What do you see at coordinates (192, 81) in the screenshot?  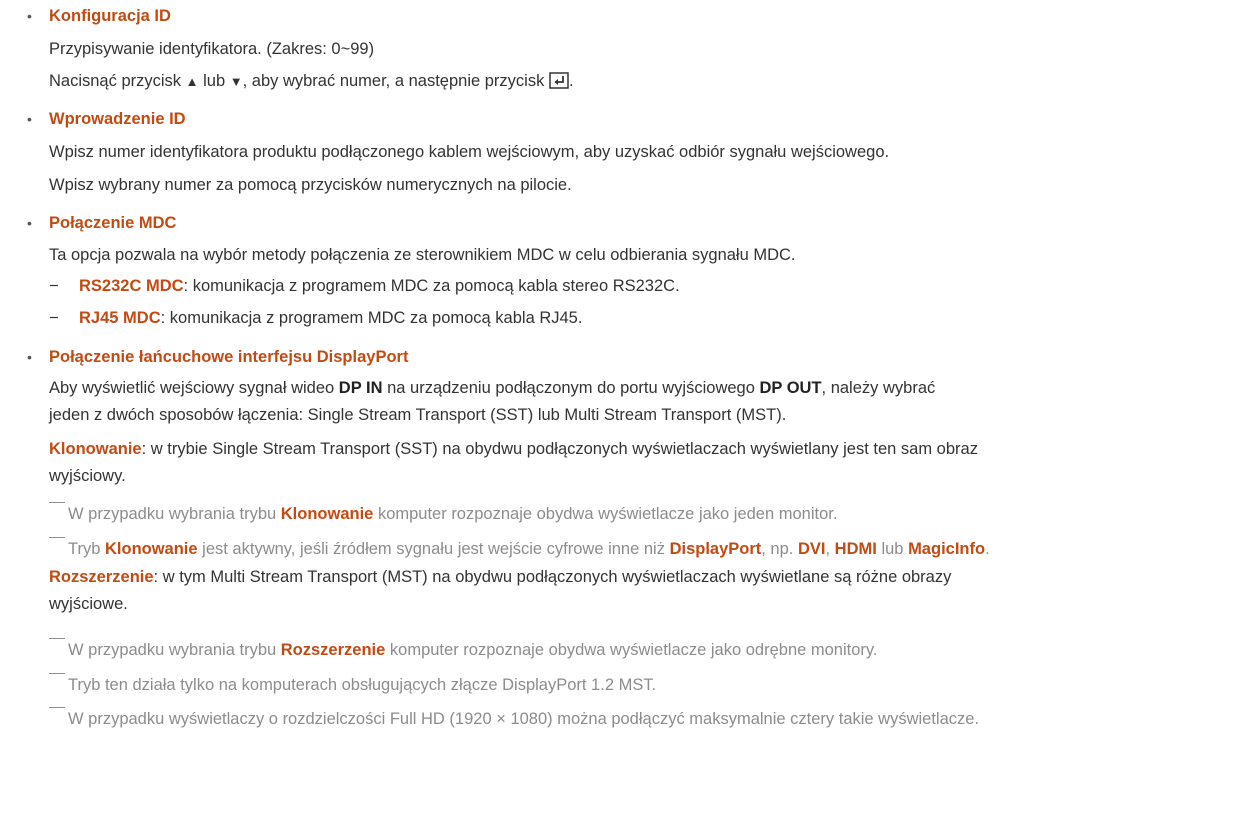 I see `up-arrow-icon: ▲` at bounding box center [192, 81].